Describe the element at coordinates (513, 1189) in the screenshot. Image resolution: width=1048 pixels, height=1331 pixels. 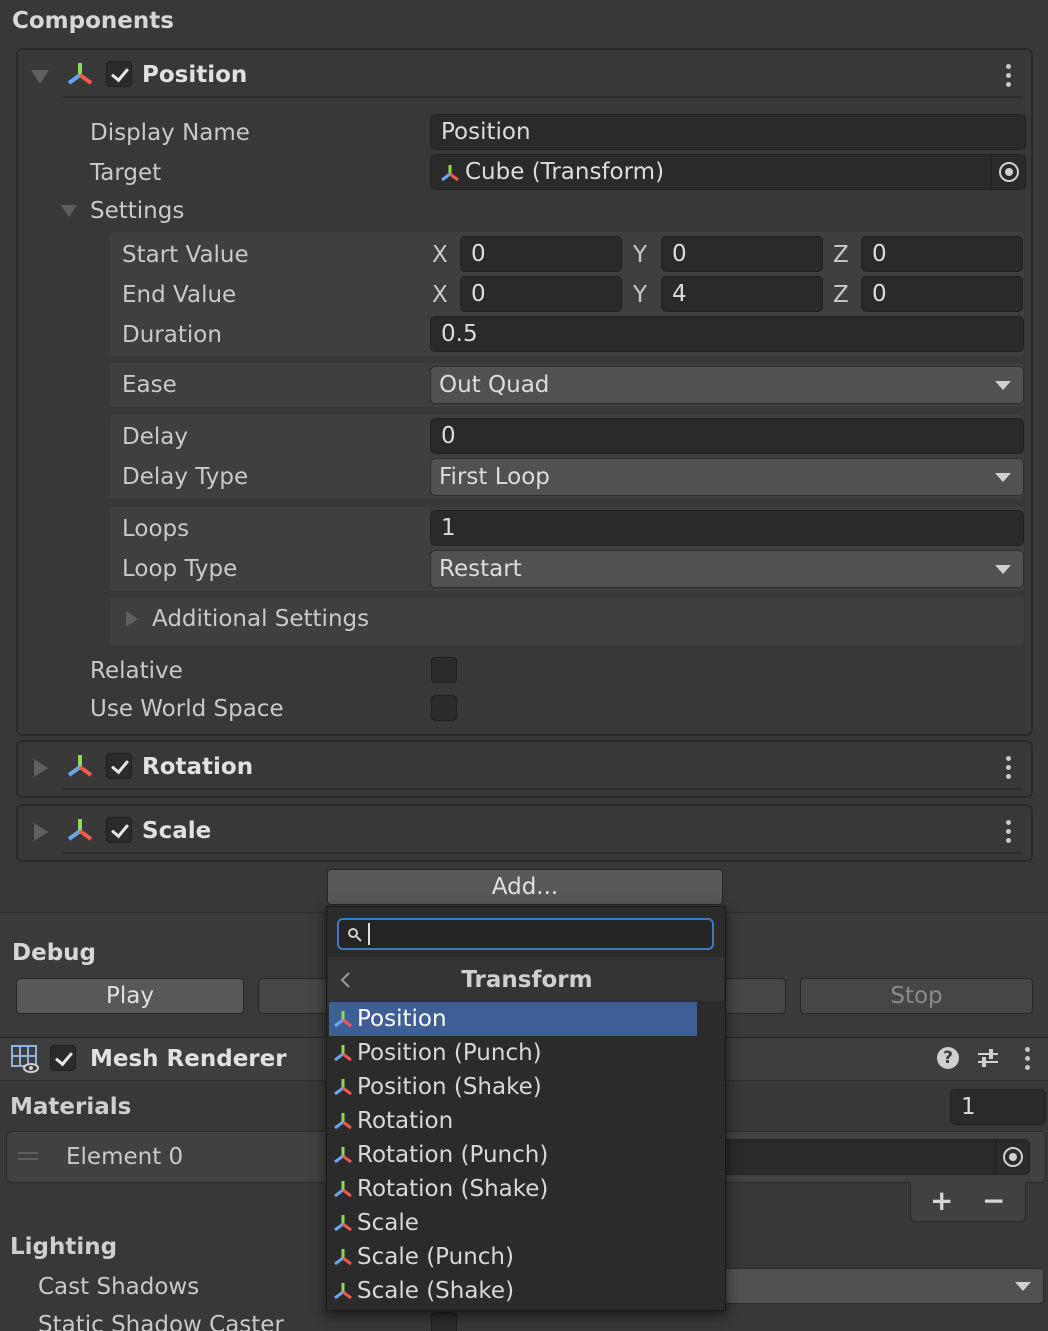
I see `popup-item: Rotation (Shake)` at that location.